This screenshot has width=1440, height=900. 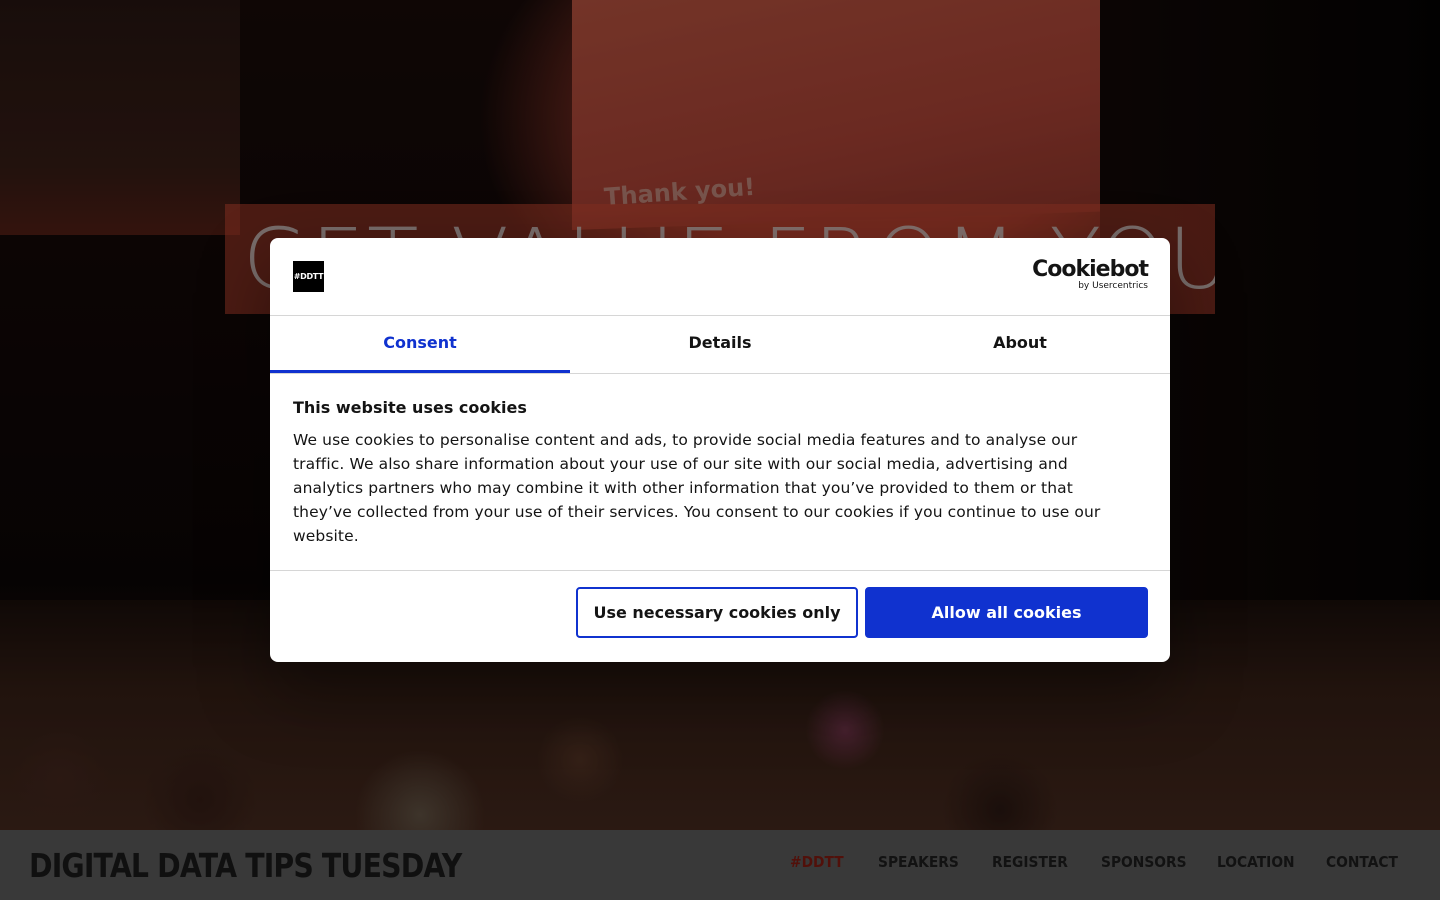 I want to click on allow-all-cookies-button: Allow all cookies, so click(x=1006, y=612).